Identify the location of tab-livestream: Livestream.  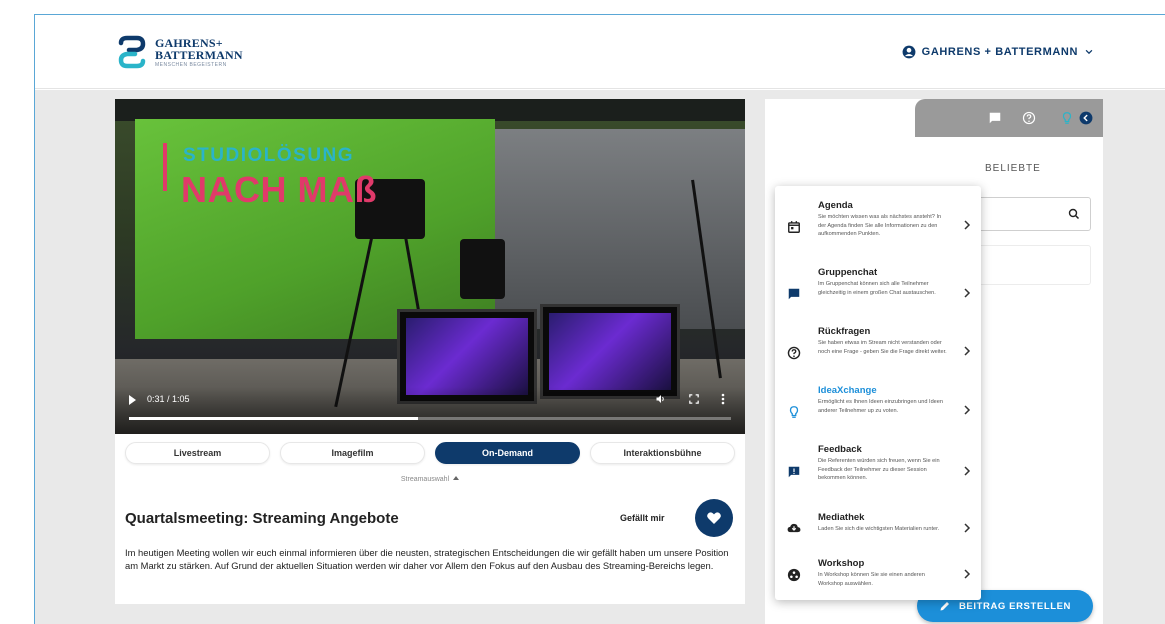
(197, 453).